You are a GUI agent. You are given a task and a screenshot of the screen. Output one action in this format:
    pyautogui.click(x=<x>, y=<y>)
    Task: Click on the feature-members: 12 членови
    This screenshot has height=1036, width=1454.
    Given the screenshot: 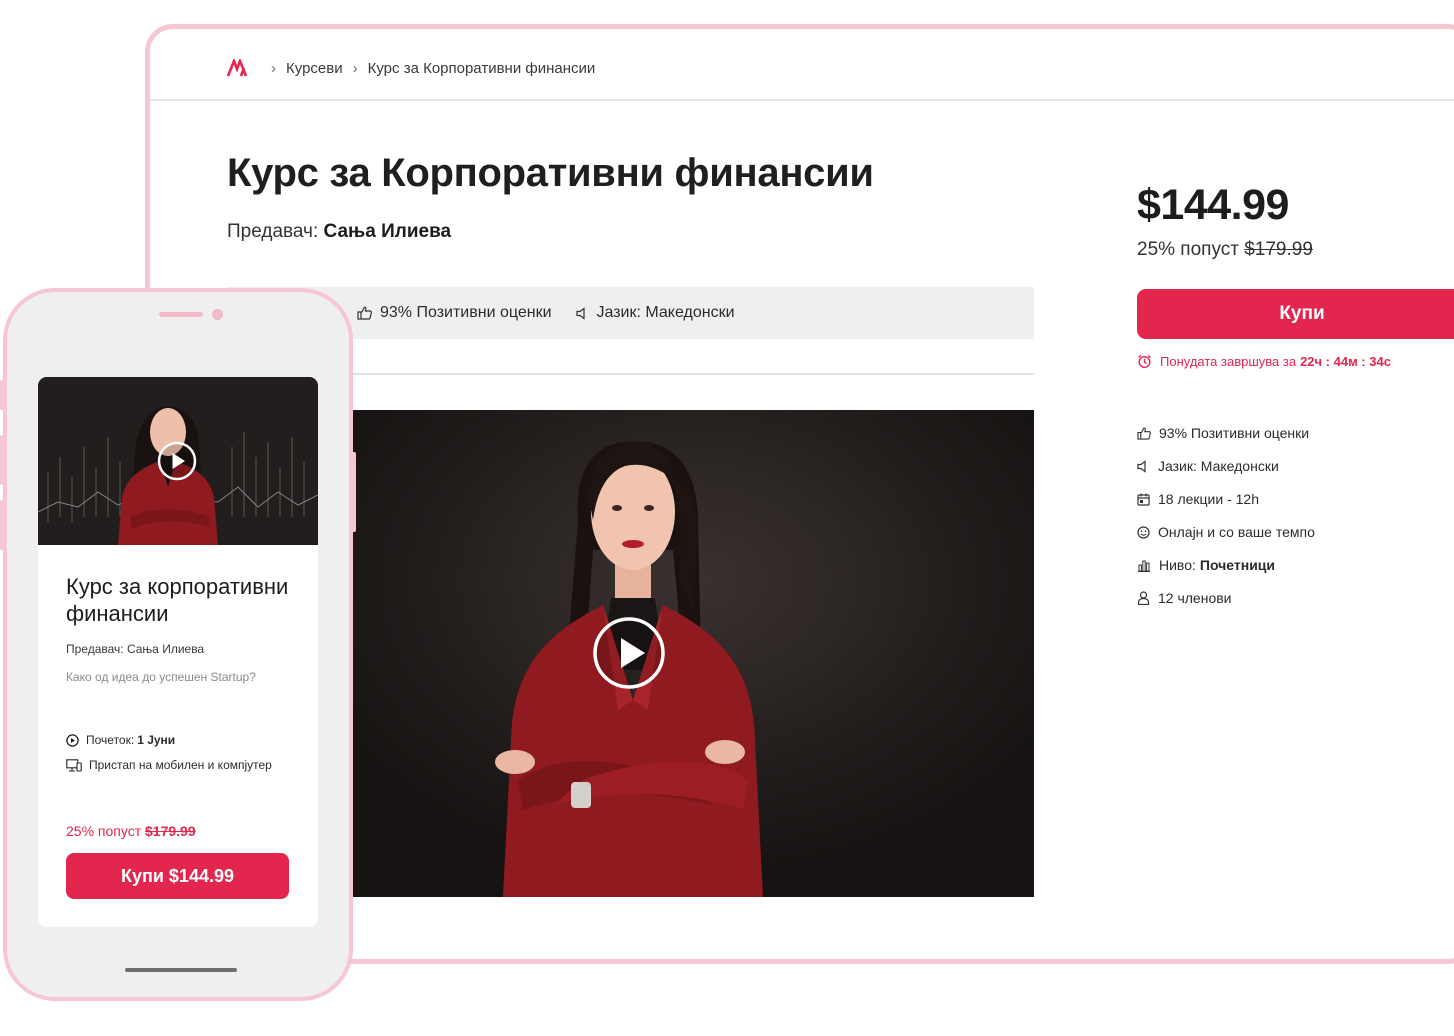 What is the action you would take?
    pyautogui.click(x=1226, y=598)
    